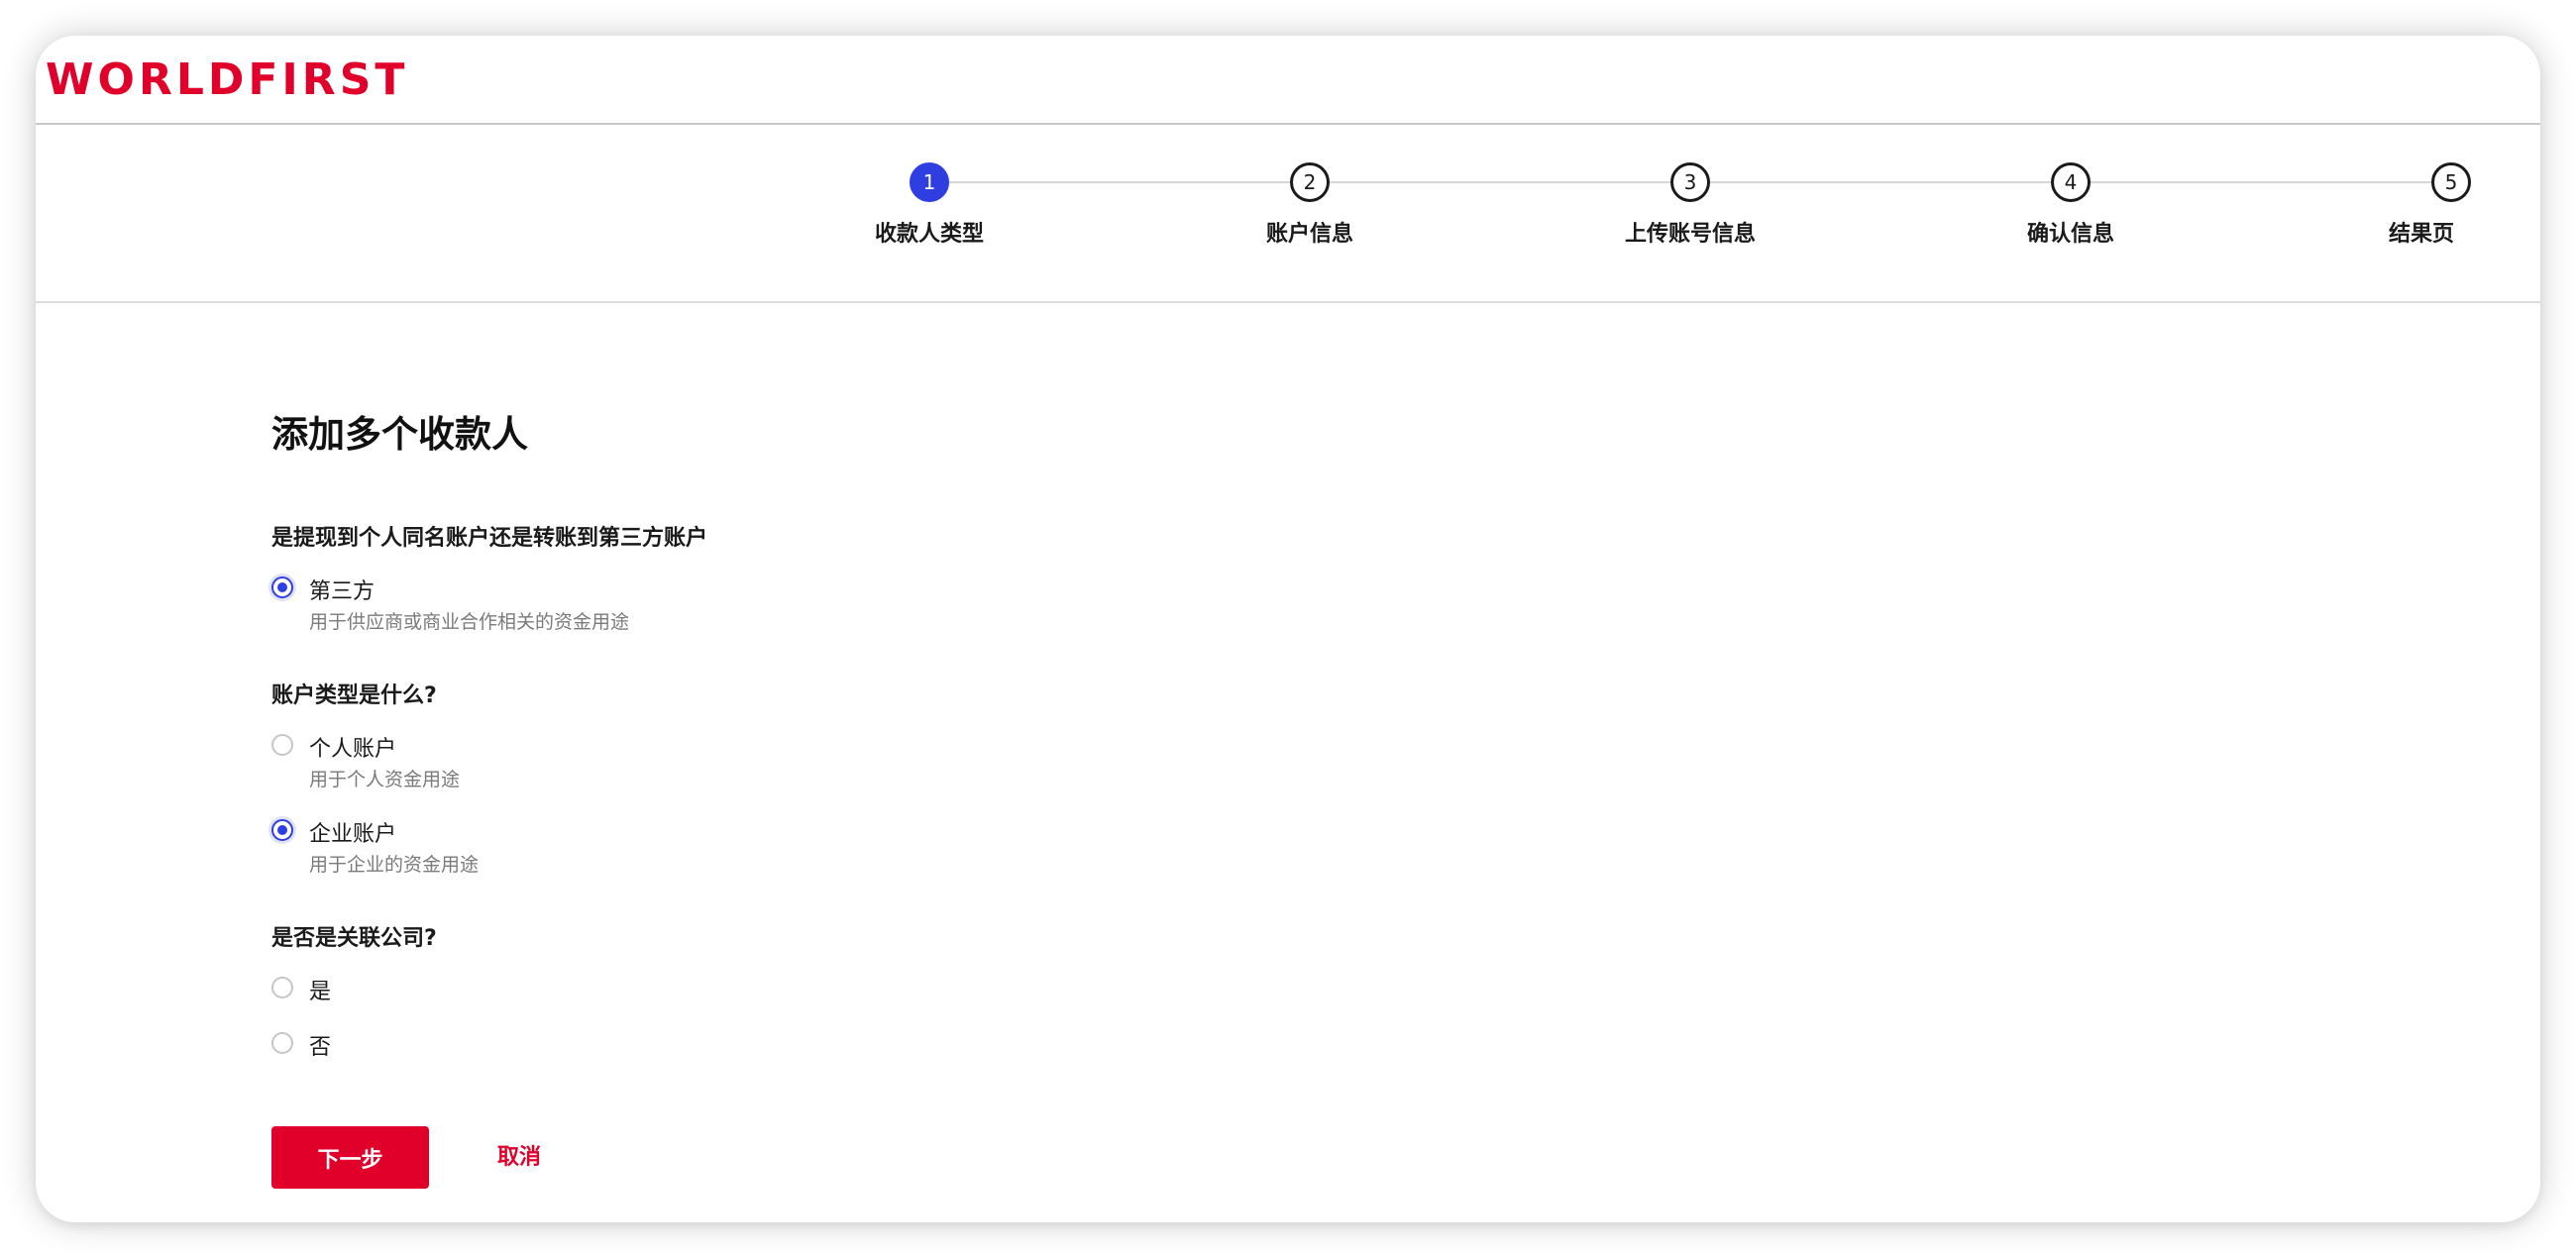 The height and width of the screenshot is (1258, 2576). I want to click on step-3-label: 上传账号信息, so click(1690, 234).